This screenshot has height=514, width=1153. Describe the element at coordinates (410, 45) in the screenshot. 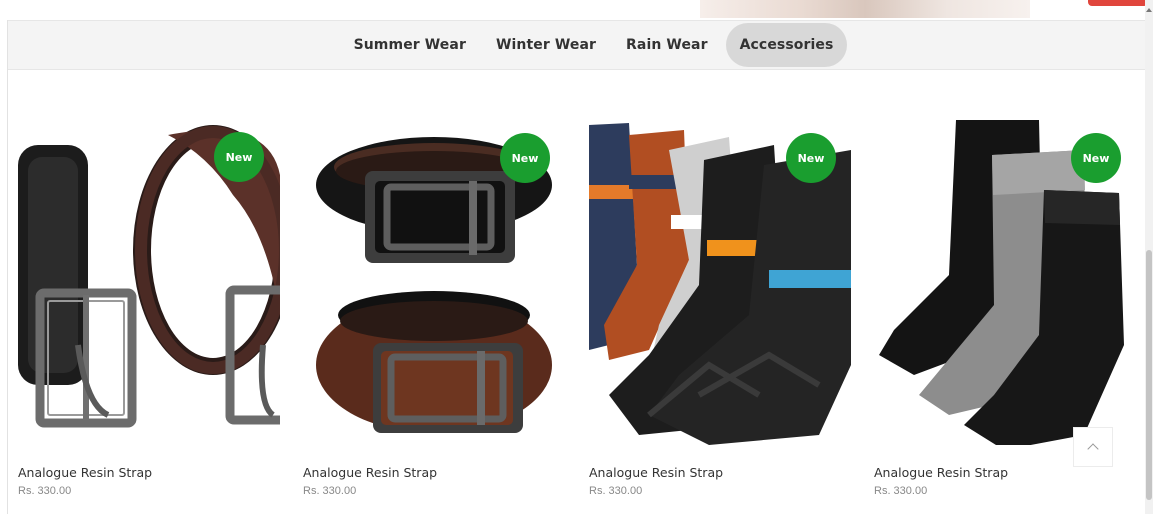

I see `tab-summer-wear: Summer Wear` at that location.